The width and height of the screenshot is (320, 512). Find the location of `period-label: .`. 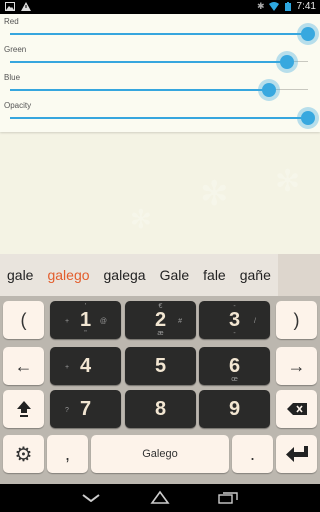

period-label: . is located at coordinates (252, 453).